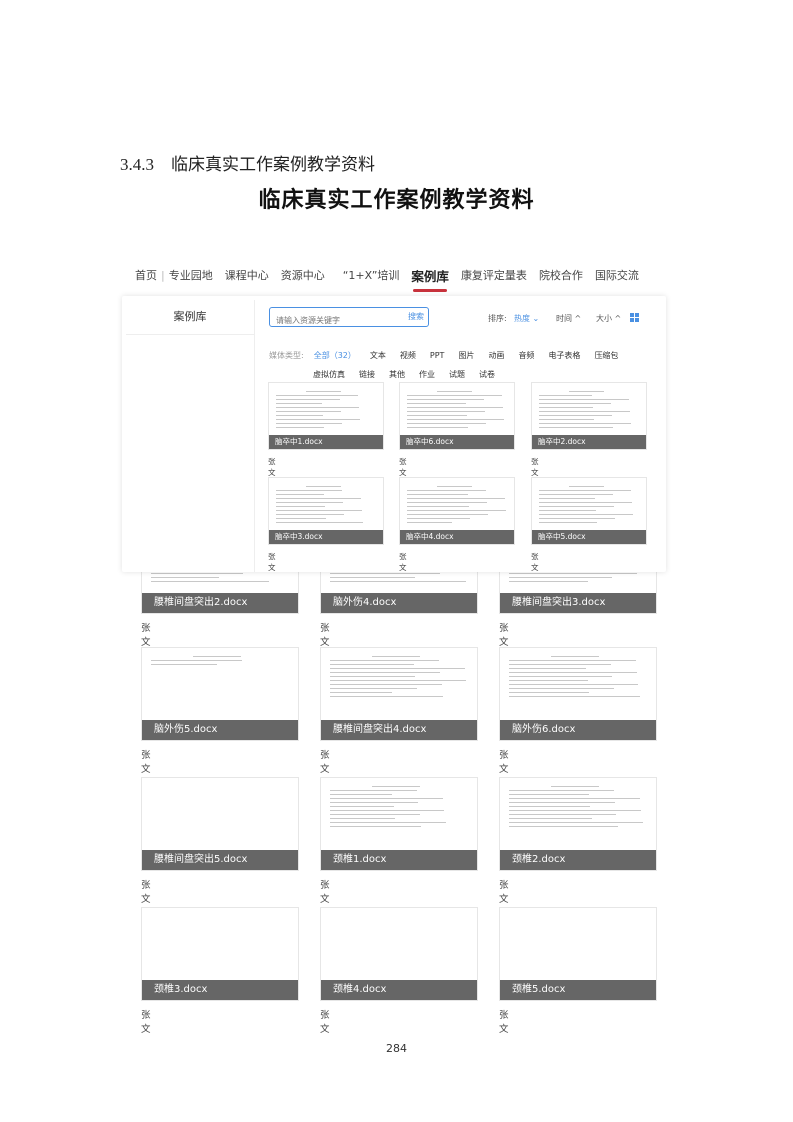  I want to click on doc-card: 脑卒中5.docx, so click(589, 511).